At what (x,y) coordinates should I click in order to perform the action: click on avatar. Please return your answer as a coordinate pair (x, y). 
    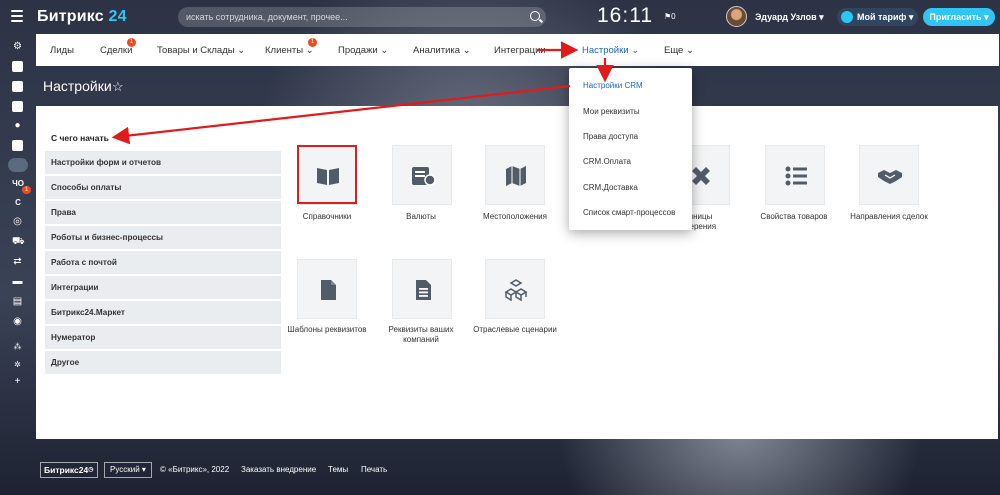
    Looking at the image, I should click on (736, 16).